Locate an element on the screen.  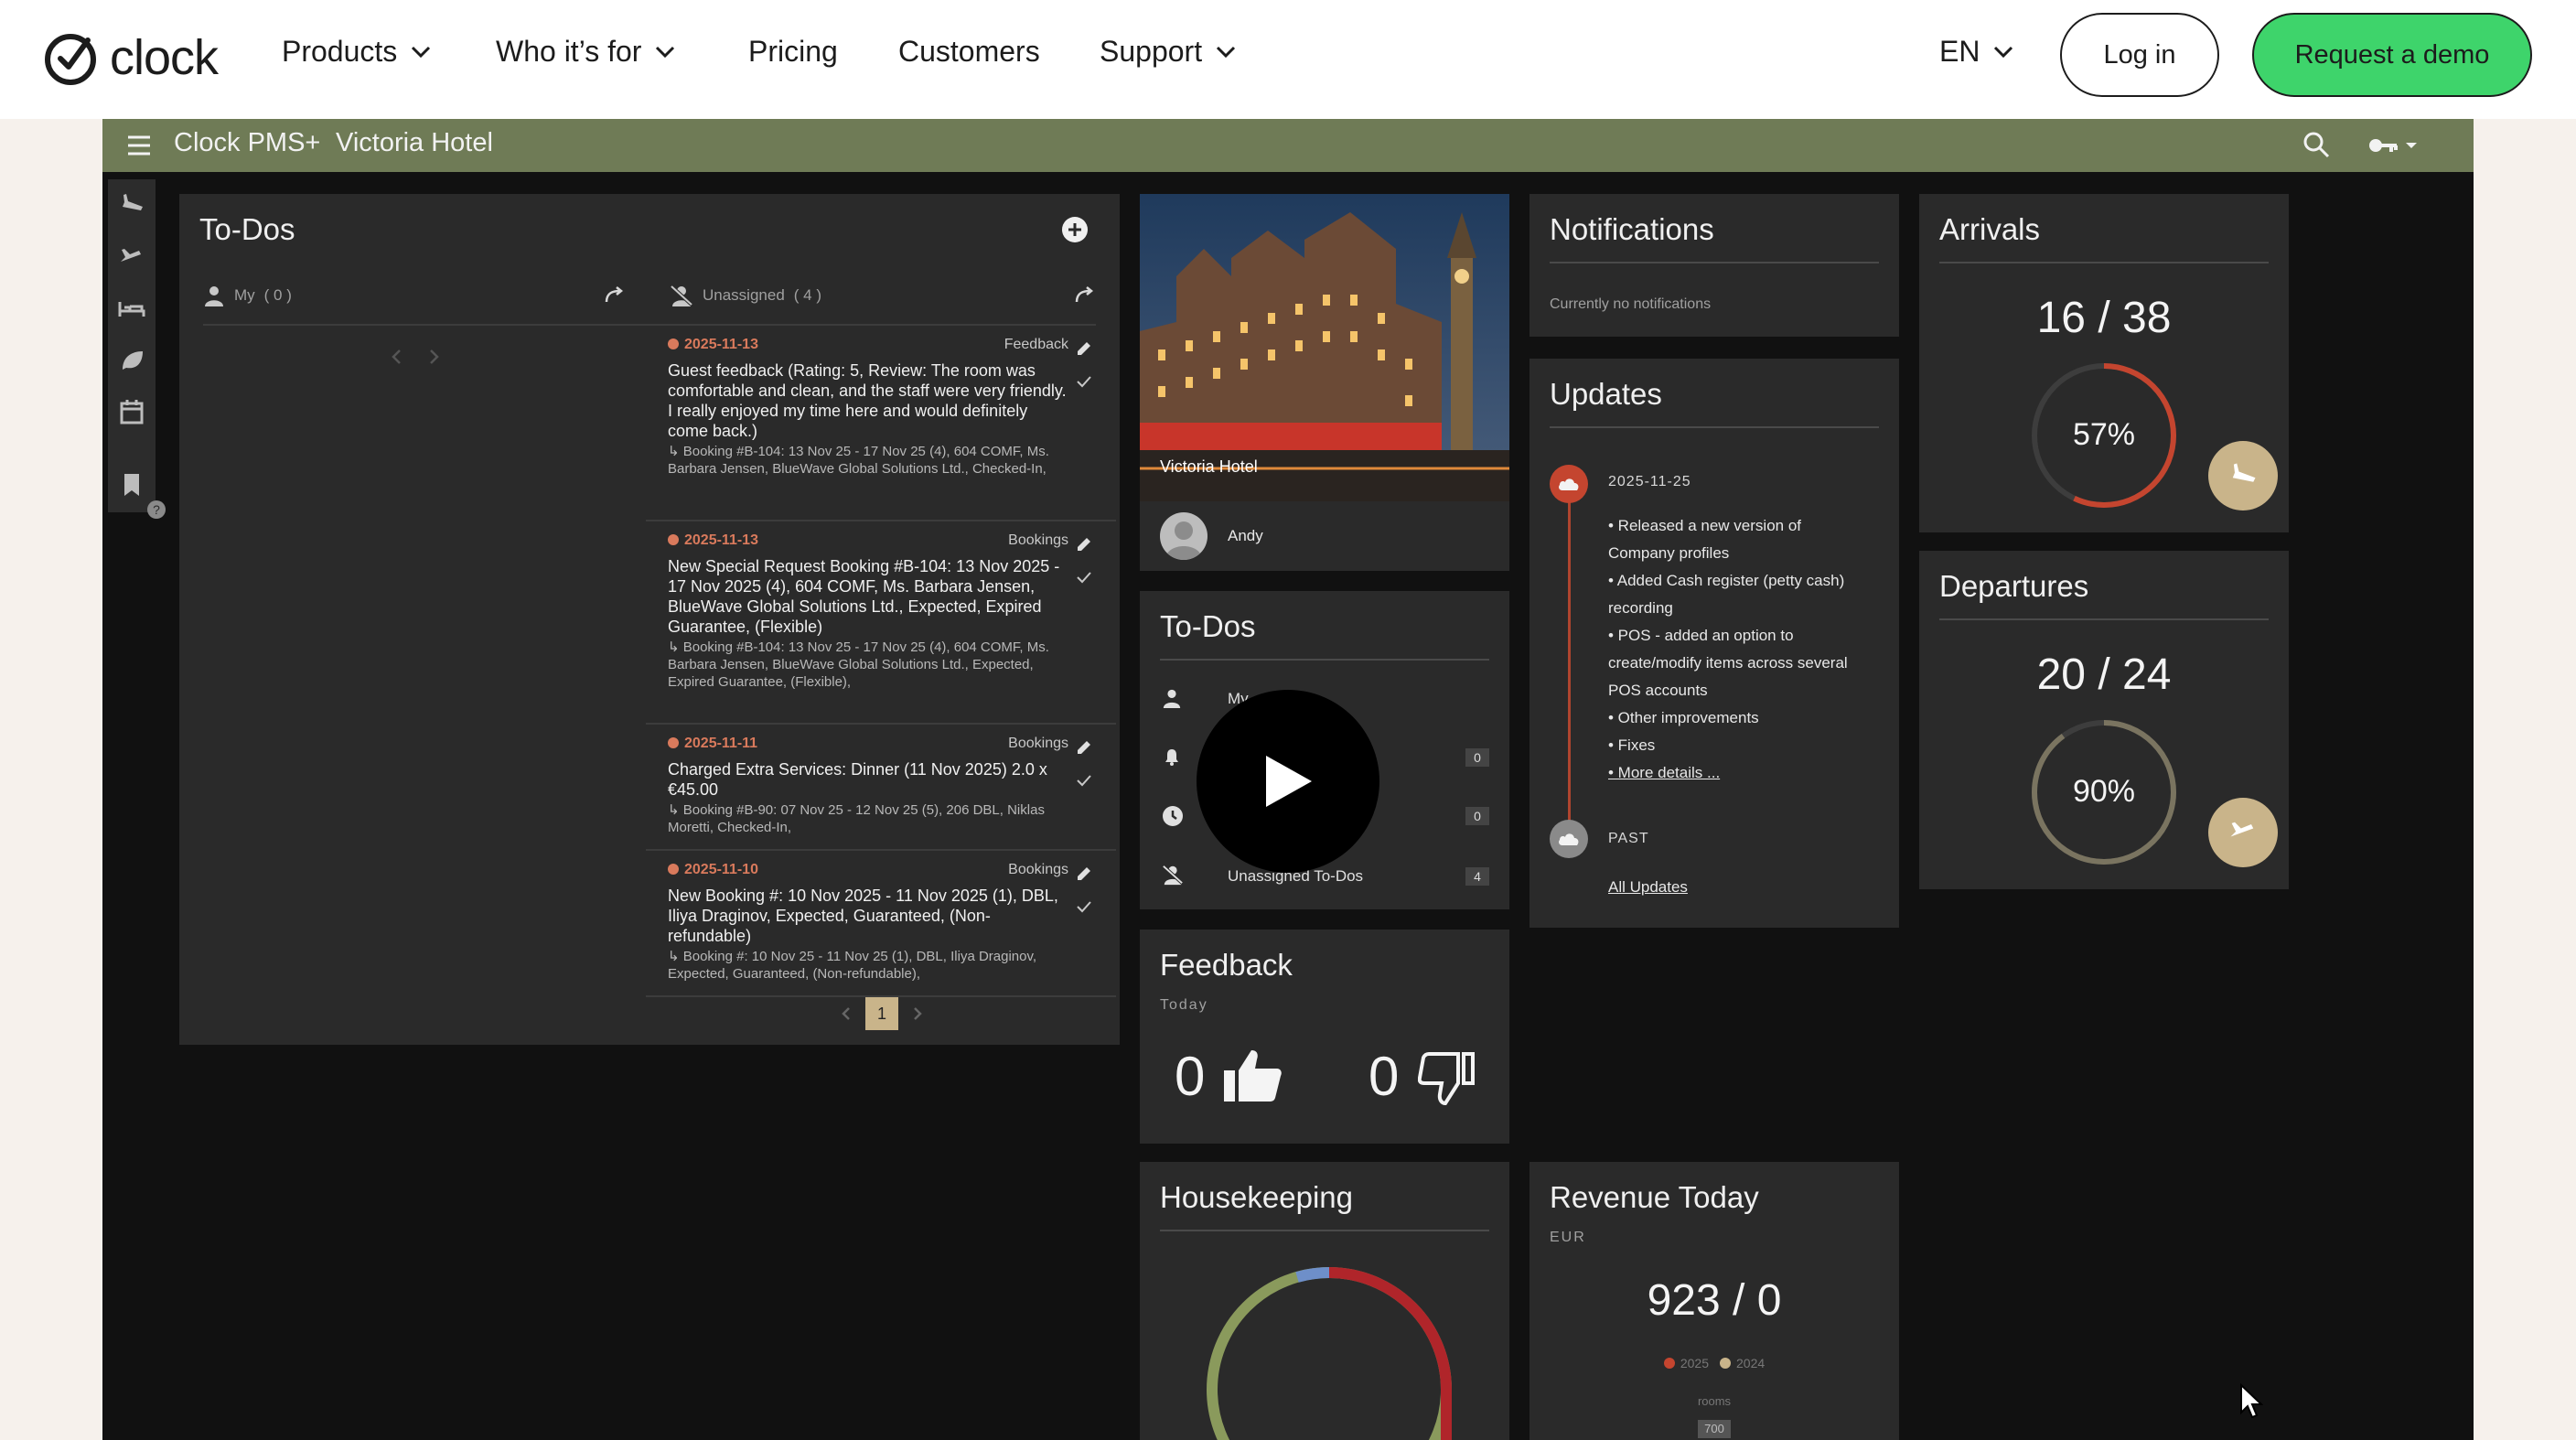
language-label: EN is located at coordinates (1959, 51).